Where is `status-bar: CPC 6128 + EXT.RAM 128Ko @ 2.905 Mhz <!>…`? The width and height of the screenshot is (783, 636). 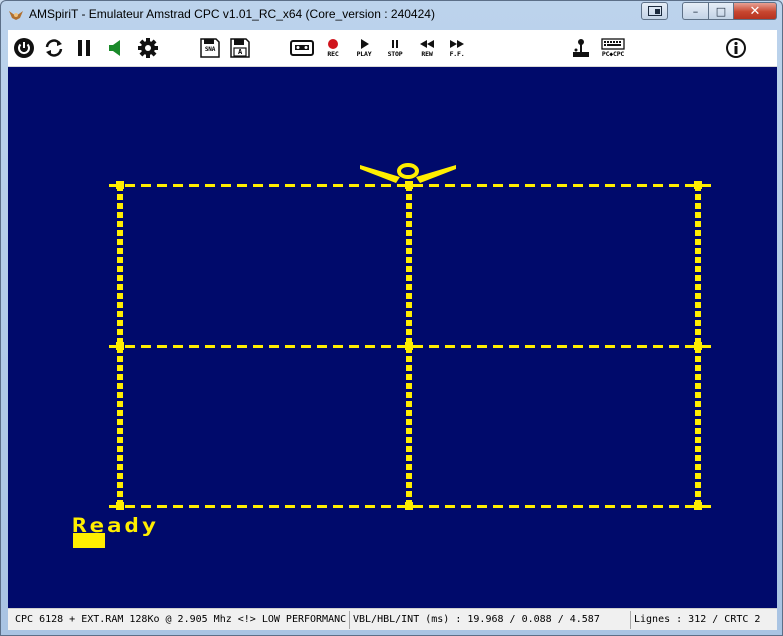 status-bar: CPC 6128 + EXT.RAM 128Ko @ 2.905 Mhz <!>… is located at coordinates (392, 619).